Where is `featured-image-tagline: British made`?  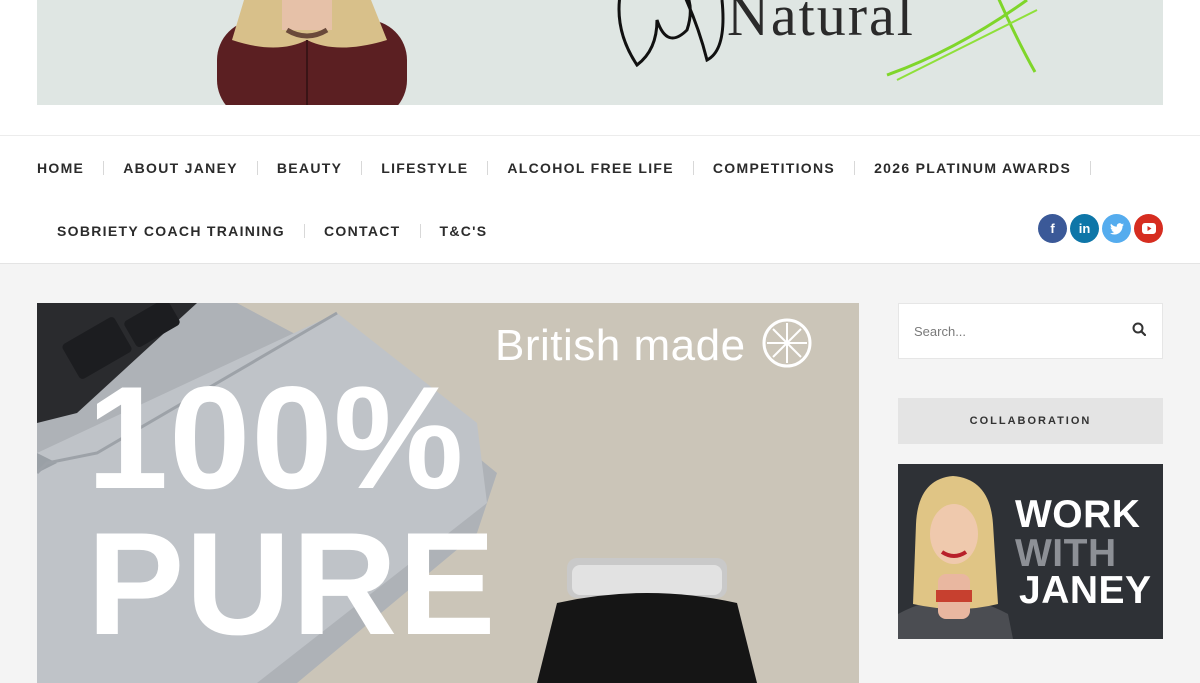 featured-image-tagline: British made is located at coordinates (620, 345).